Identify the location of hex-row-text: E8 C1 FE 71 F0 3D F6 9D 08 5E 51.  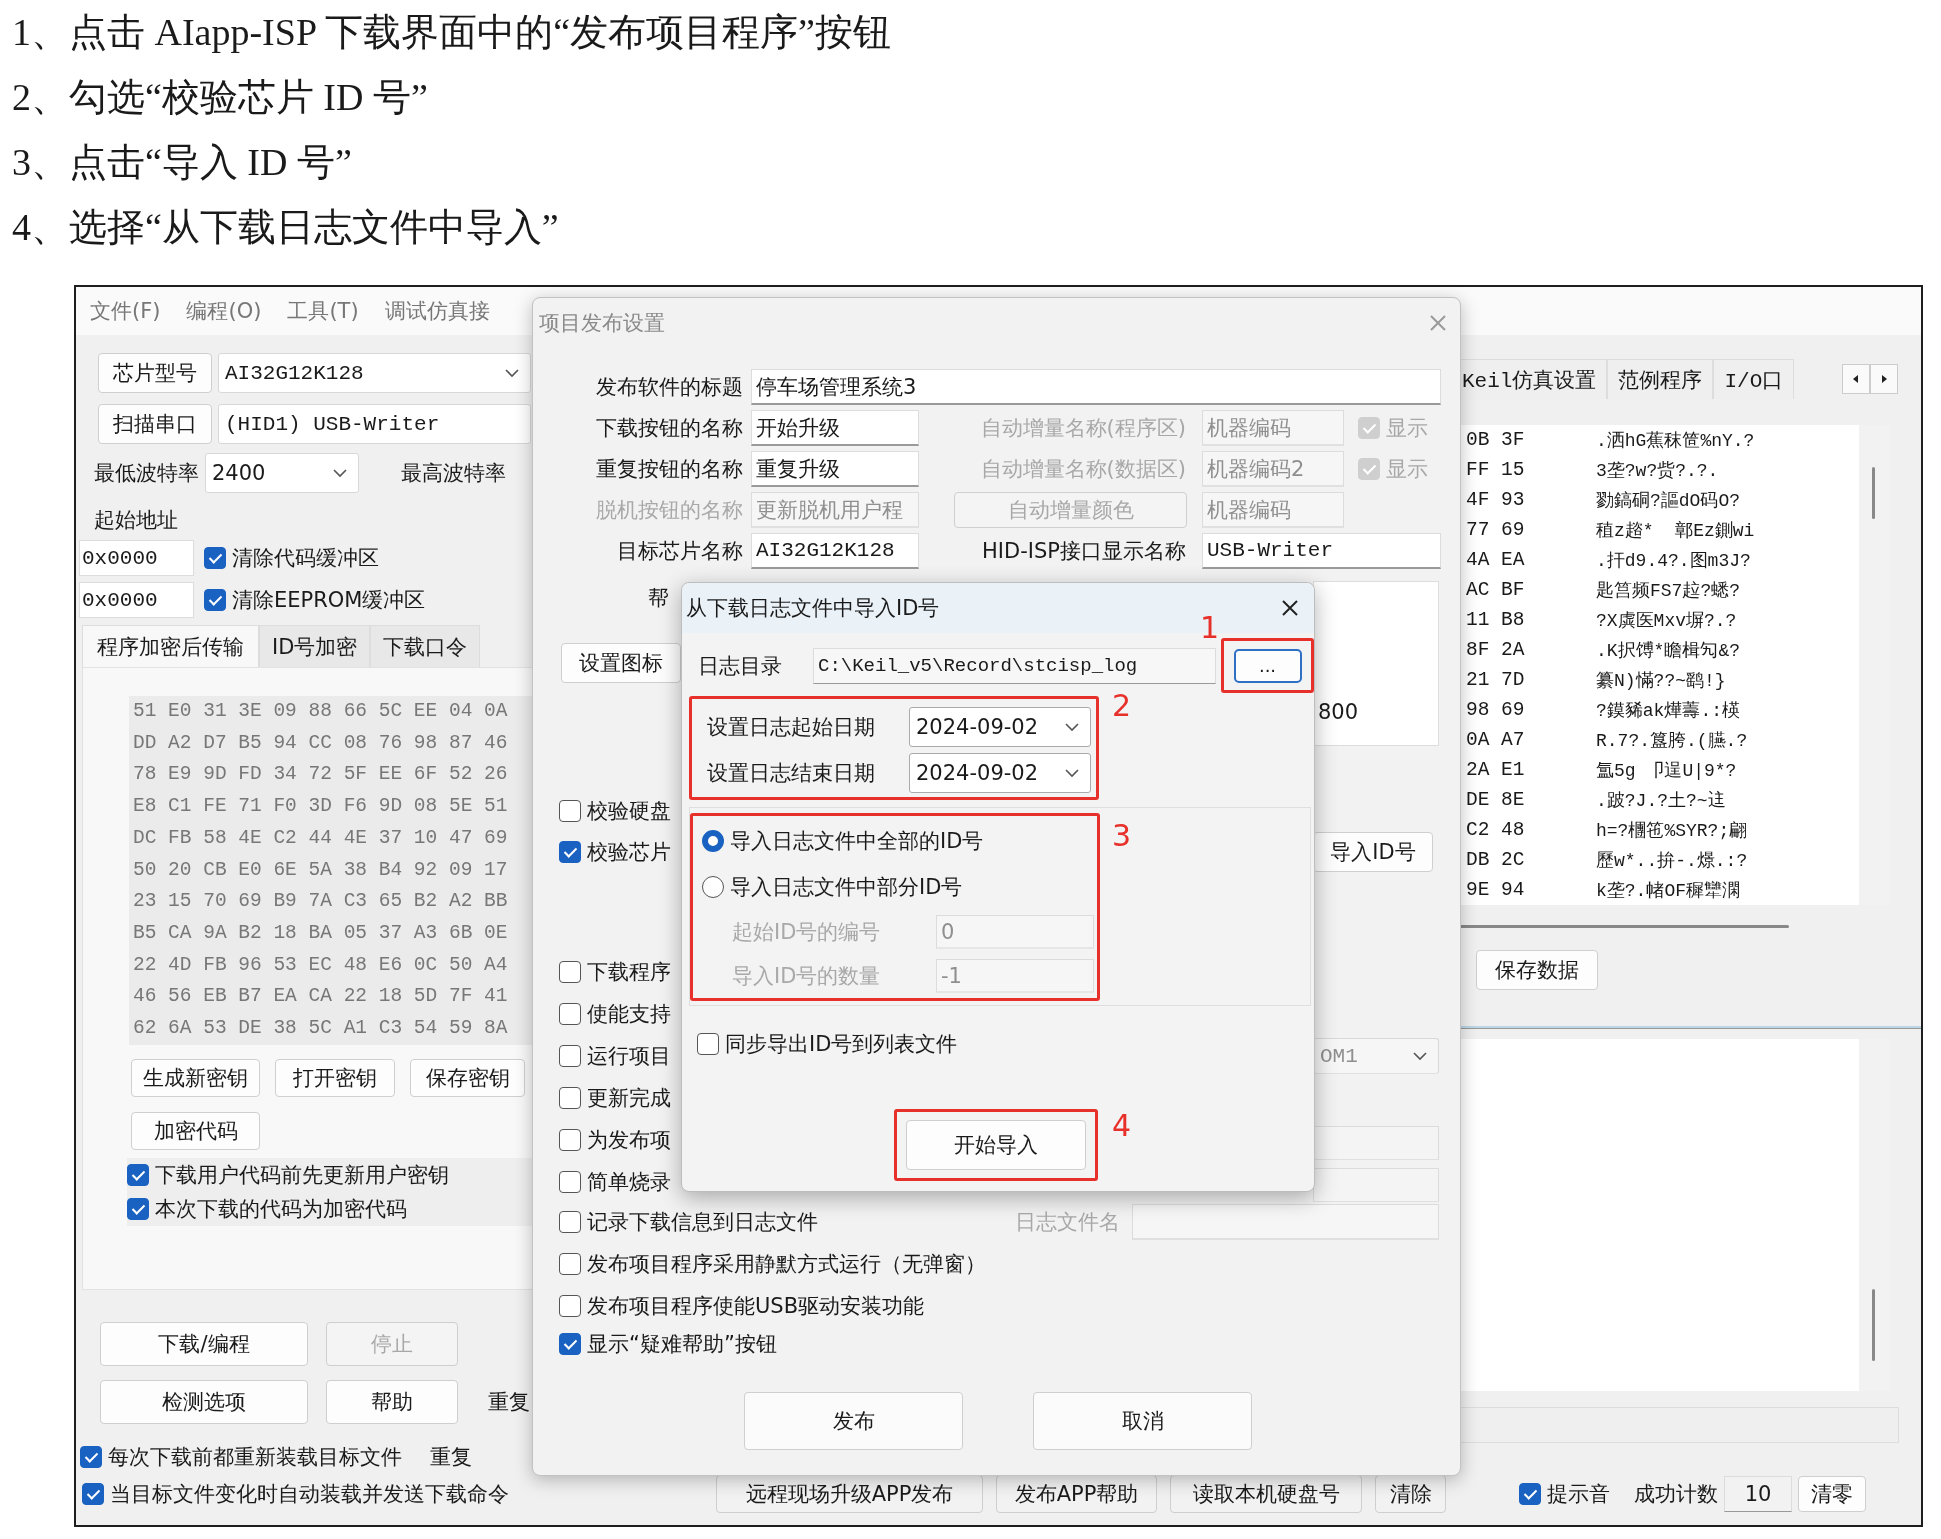
(321, 807).